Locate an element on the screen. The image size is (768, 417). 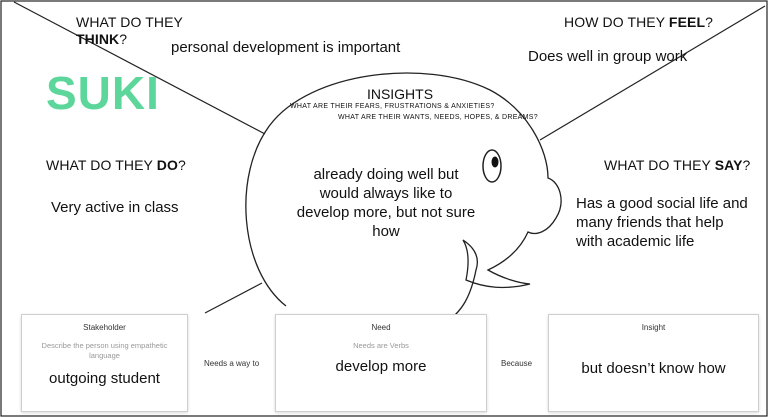
insight-card-value: but doesn’t know how is located at coordinates (653, 368).